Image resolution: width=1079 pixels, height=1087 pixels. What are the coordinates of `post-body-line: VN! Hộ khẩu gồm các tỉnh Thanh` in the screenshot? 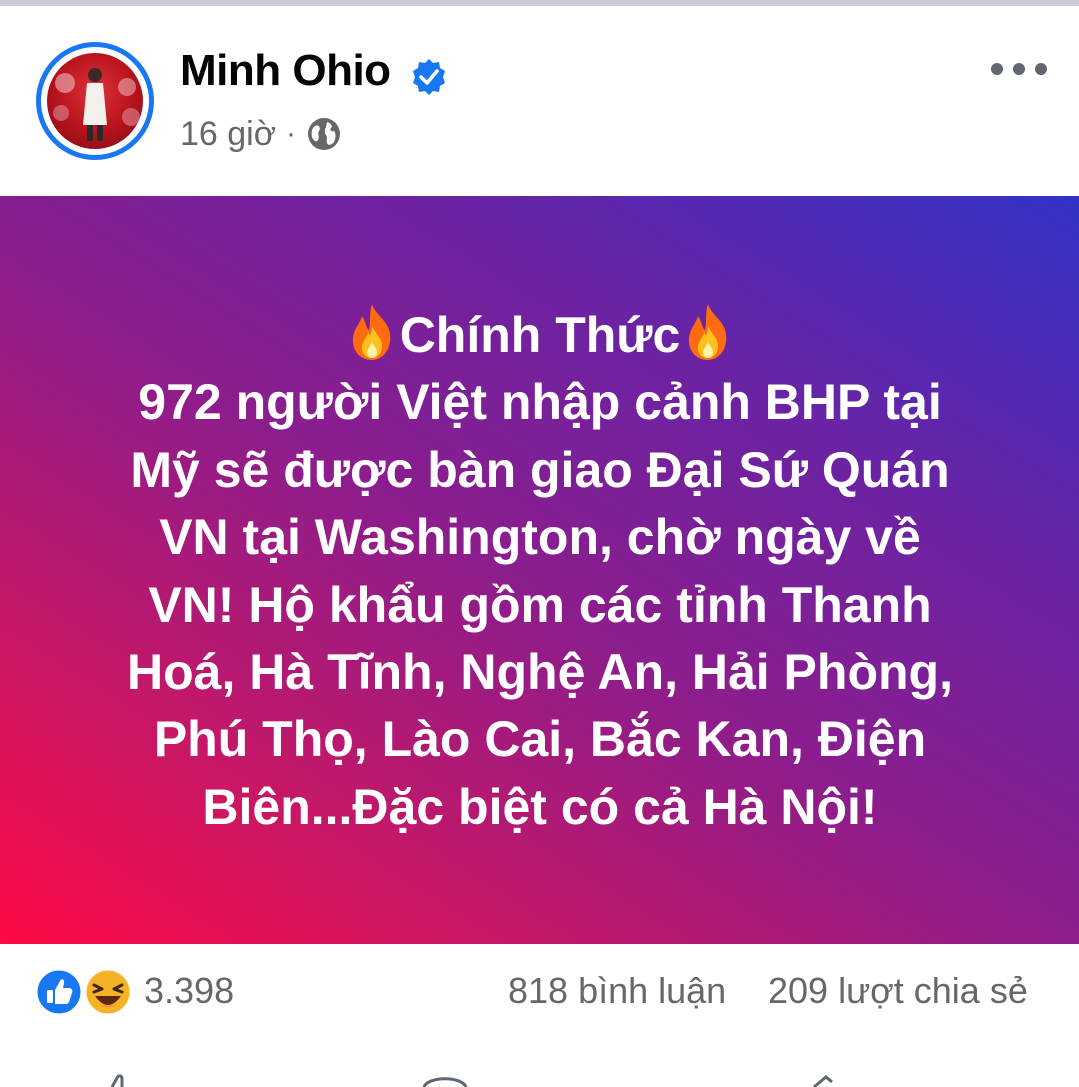 It's located at (540, 604).